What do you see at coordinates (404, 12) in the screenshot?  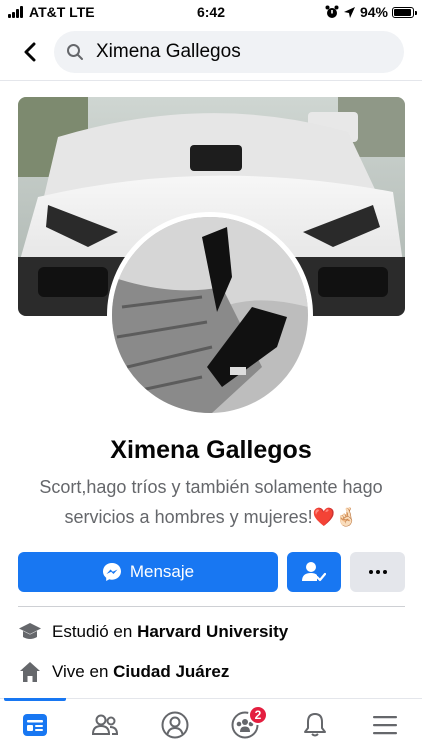 I see `battery-icon` at bounding box center [404, 12].